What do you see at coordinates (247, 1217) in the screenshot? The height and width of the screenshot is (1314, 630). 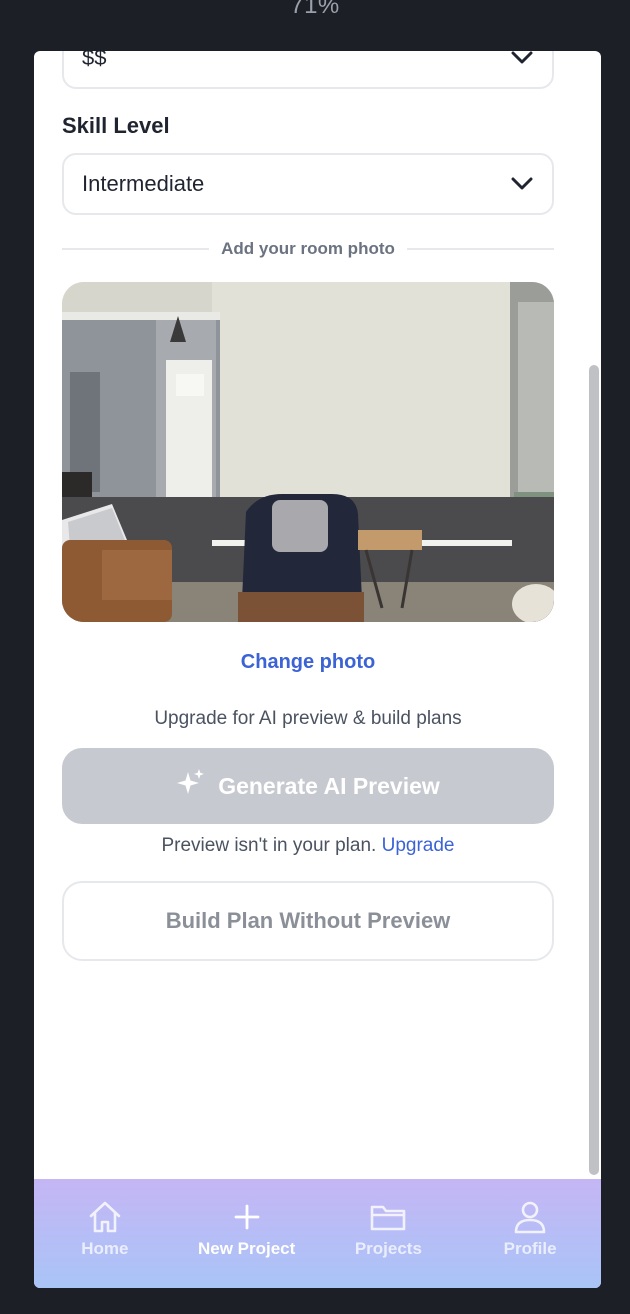 I see `plus-icon` at bounding box center [247, 1217].